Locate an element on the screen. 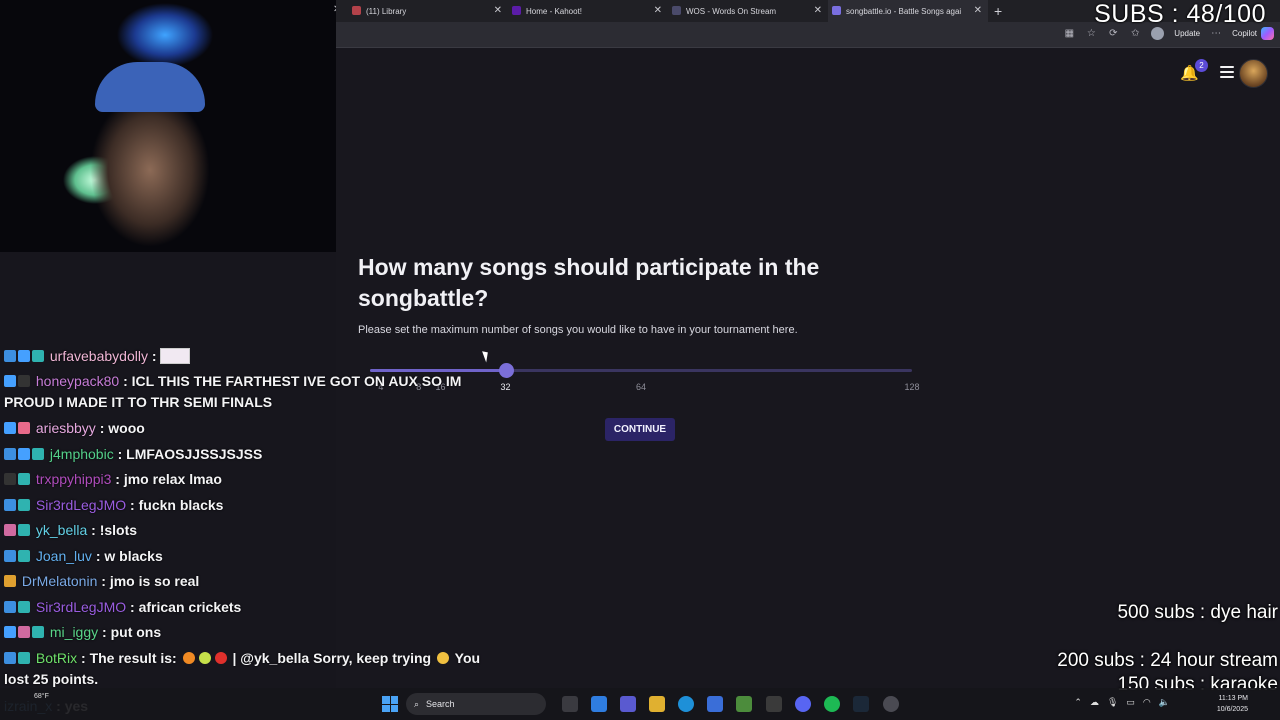  chevron-up-icon: ⌃ is located at coordinates (1078, 702).